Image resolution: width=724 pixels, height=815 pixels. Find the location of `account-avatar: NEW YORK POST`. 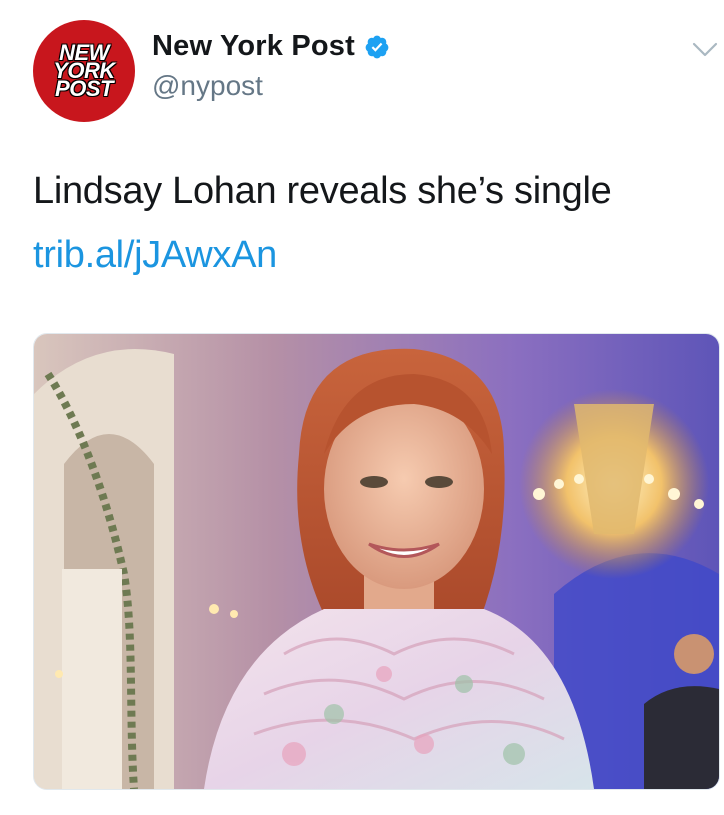

account-avatar: NEW YORK POST is located at coordinates (84, 71).